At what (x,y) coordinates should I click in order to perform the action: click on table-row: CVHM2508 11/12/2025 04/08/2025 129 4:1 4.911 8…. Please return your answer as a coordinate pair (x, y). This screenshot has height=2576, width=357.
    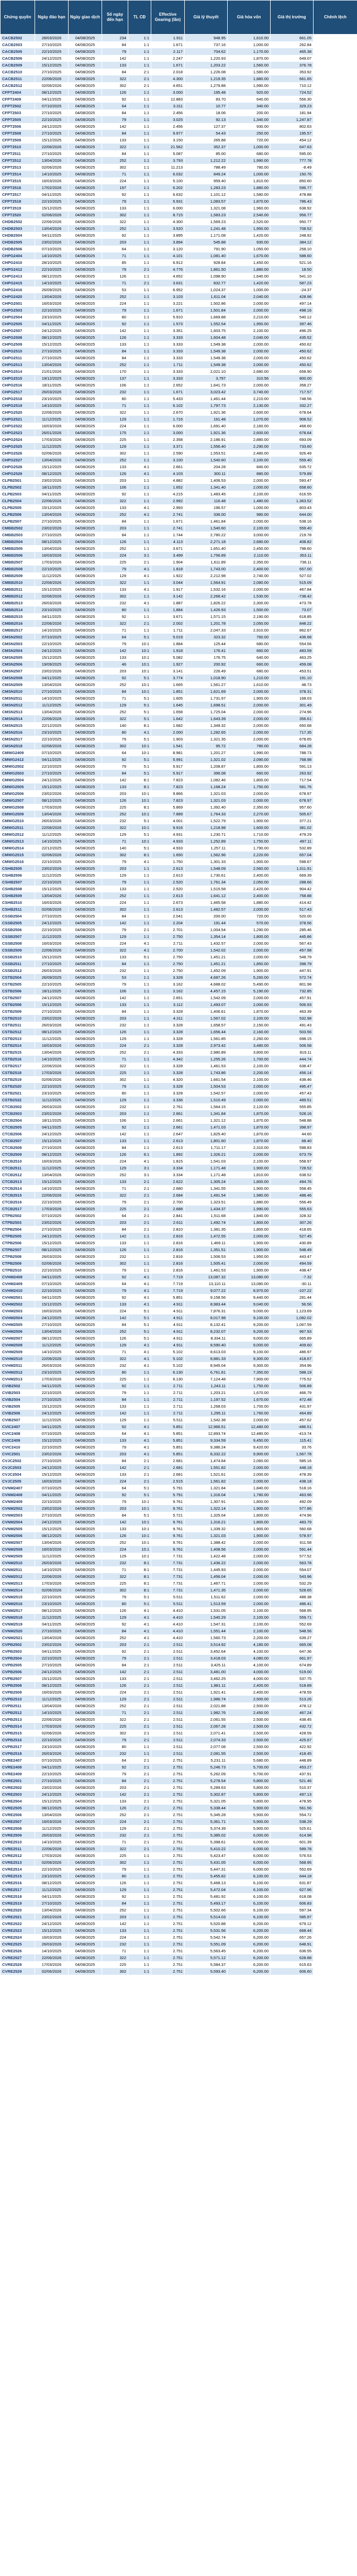
    Looking at the image, I should click on (178, 1345).